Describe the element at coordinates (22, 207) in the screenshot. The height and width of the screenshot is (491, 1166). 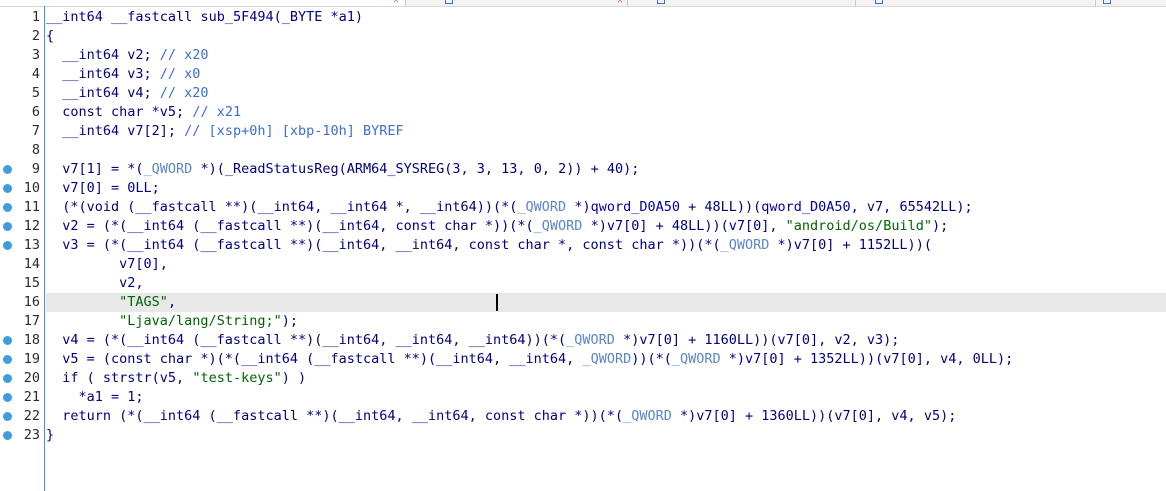
I see `gutter-line: 11` at that location.